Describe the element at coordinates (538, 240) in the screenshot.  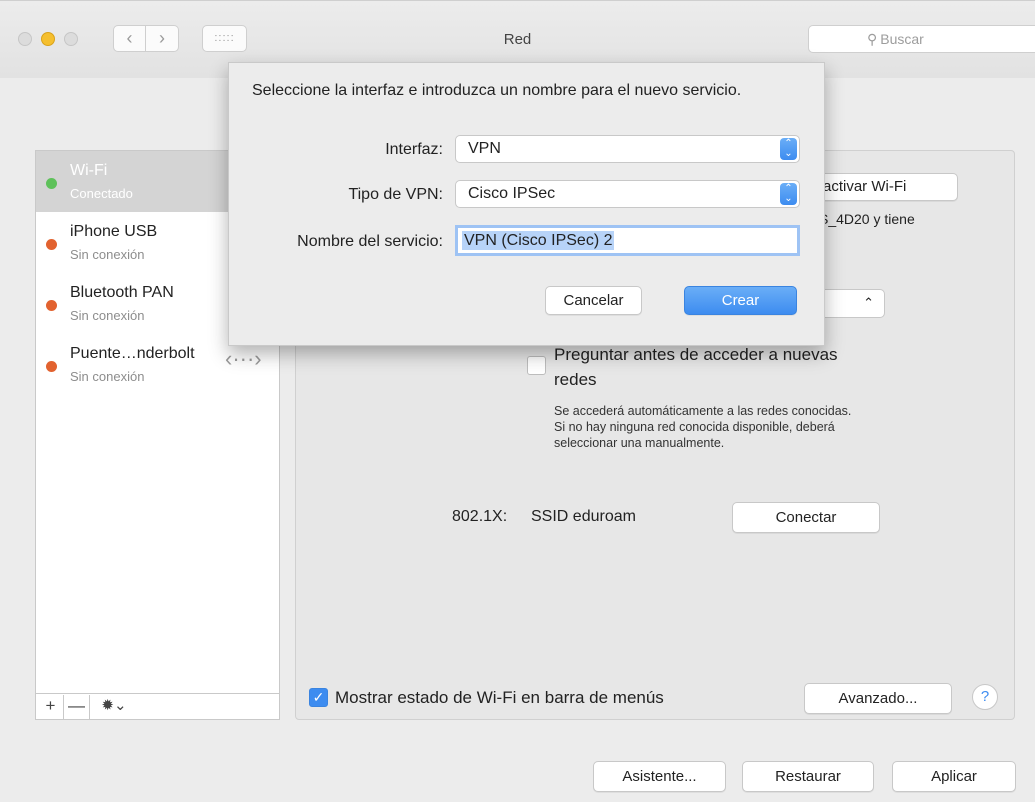
I see `service-name-value: VPN (Cisco IPSec) 2` at that location.